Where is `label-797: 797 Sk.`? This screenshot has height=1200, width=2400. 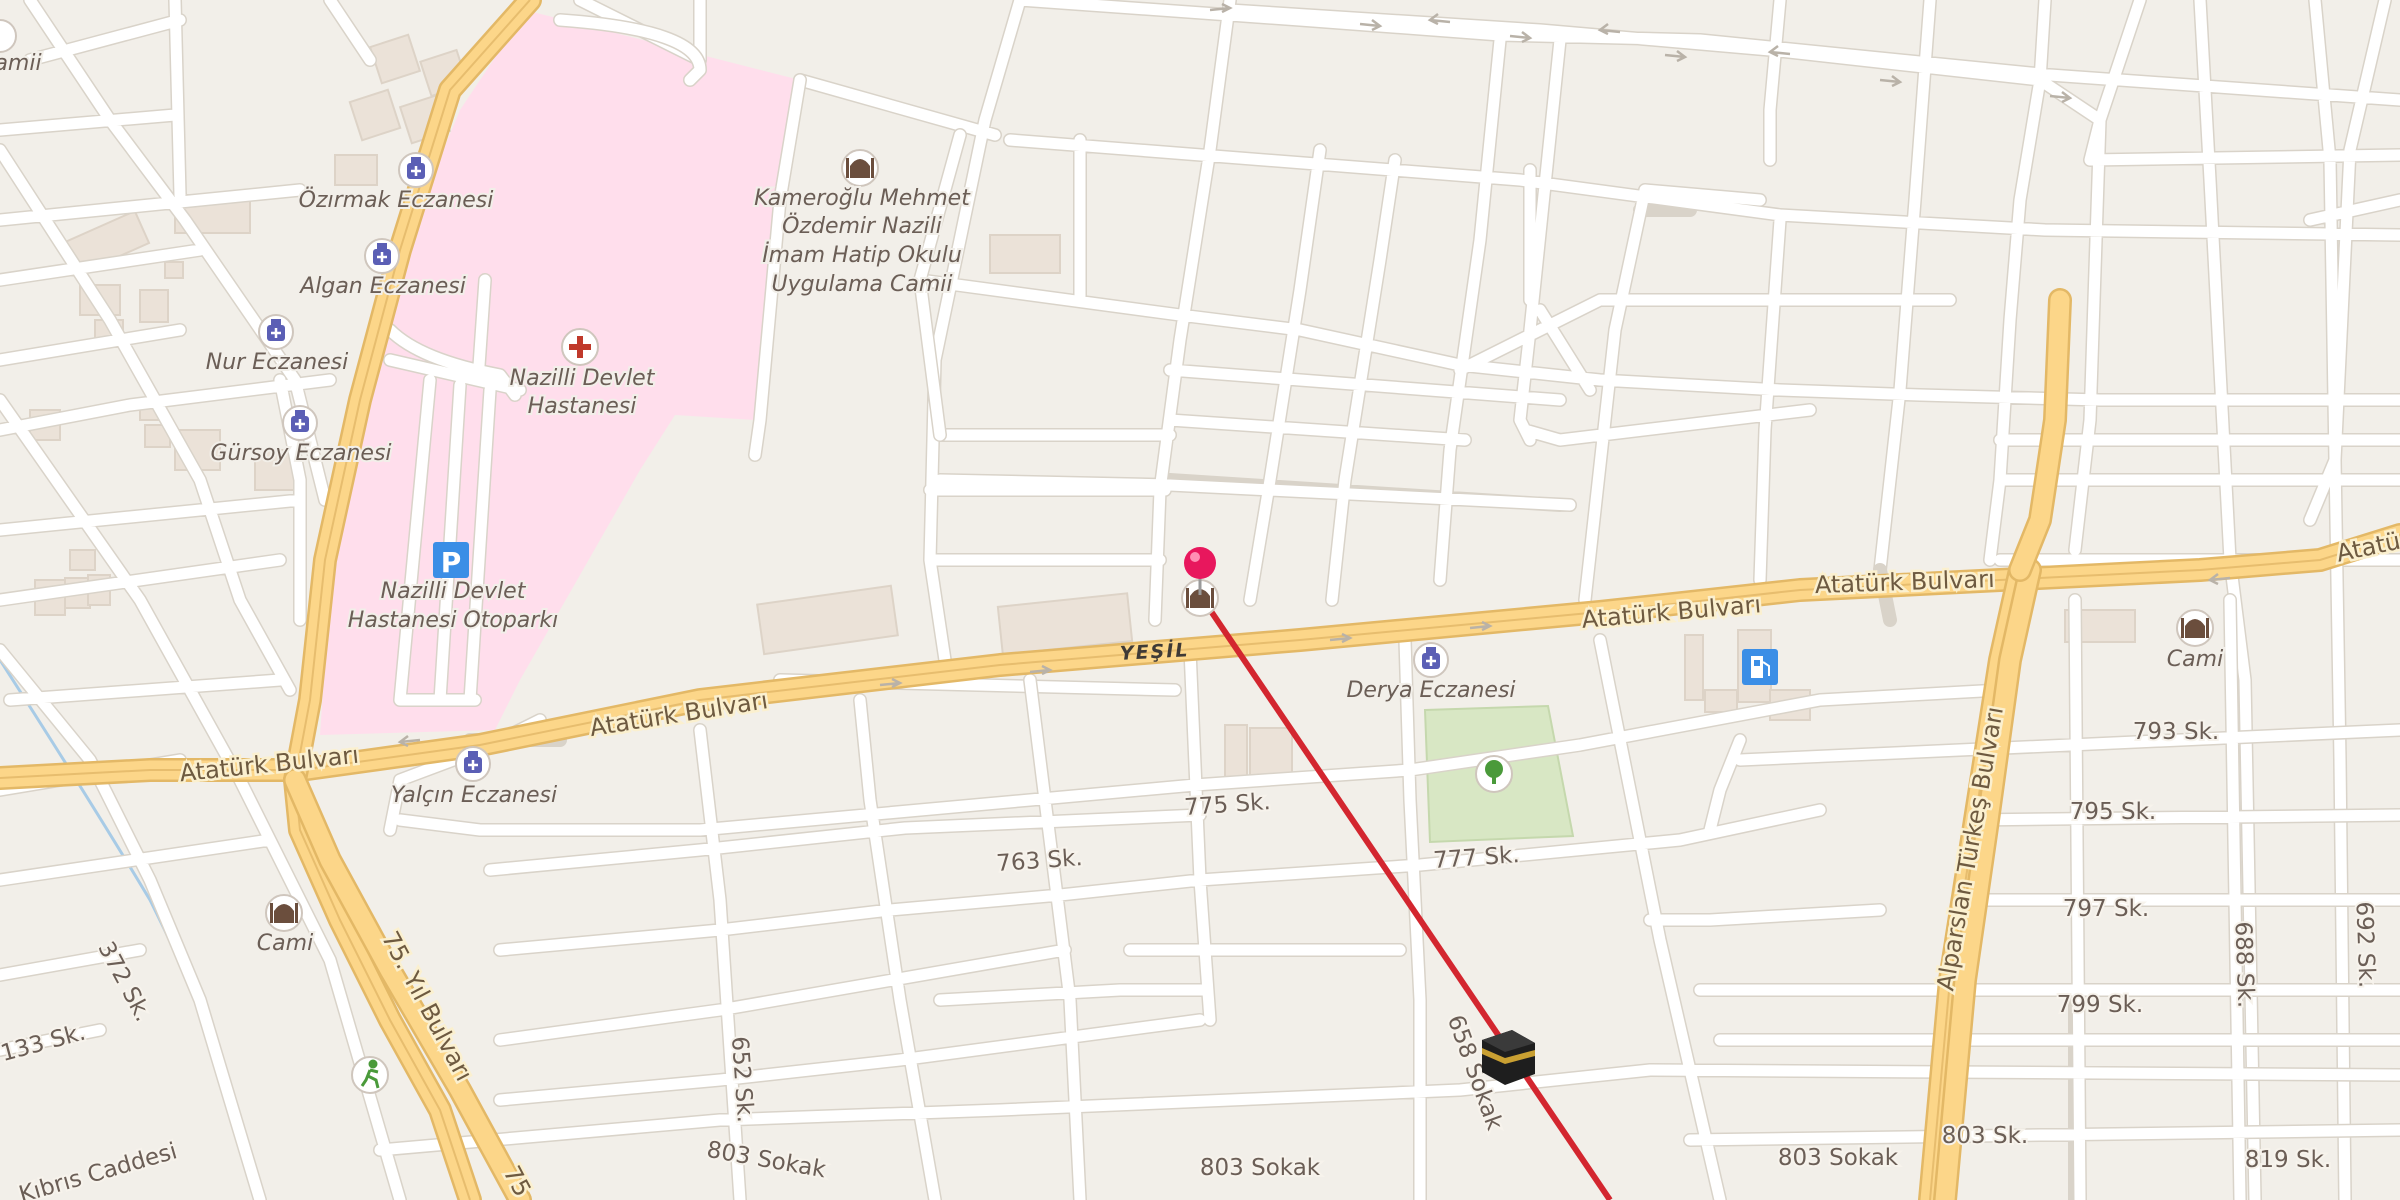
label-797: 797 Sk. is located at coordinates (2106, 909).